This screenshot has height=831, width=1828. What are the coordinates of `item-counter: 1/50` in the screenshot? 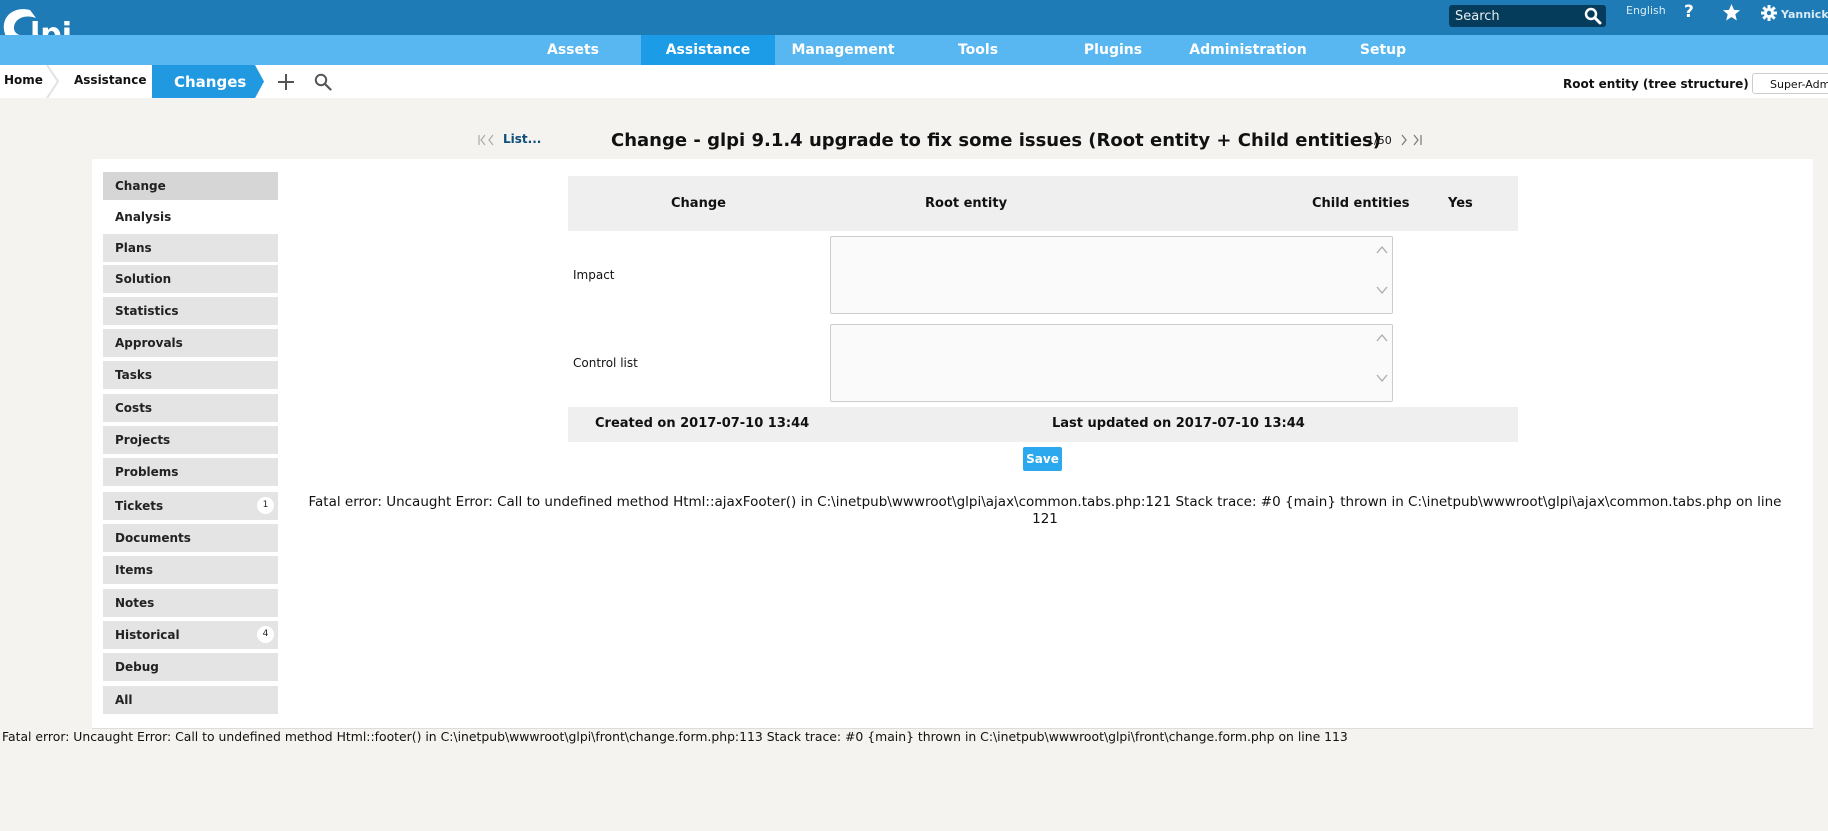 It's located at (1379, 140).